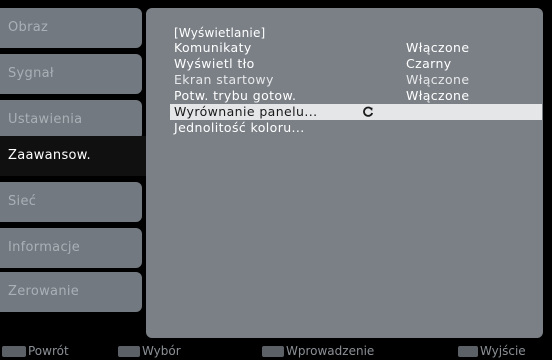  What do you see at coordinates (368, 111) in the screenshot?
I see `refresh-icon` at bounding box center [368, 111].